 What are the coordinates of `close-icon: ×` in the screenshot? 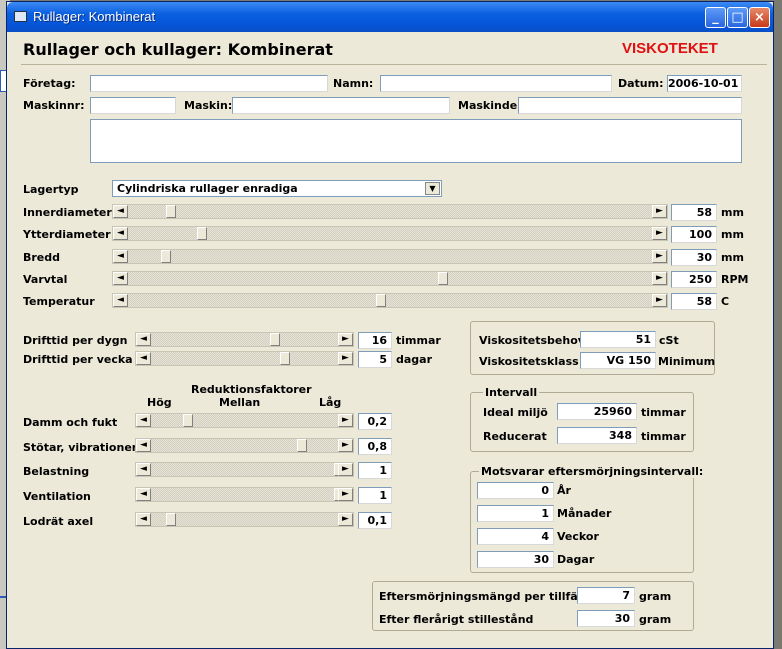 It's located at (759, 17).